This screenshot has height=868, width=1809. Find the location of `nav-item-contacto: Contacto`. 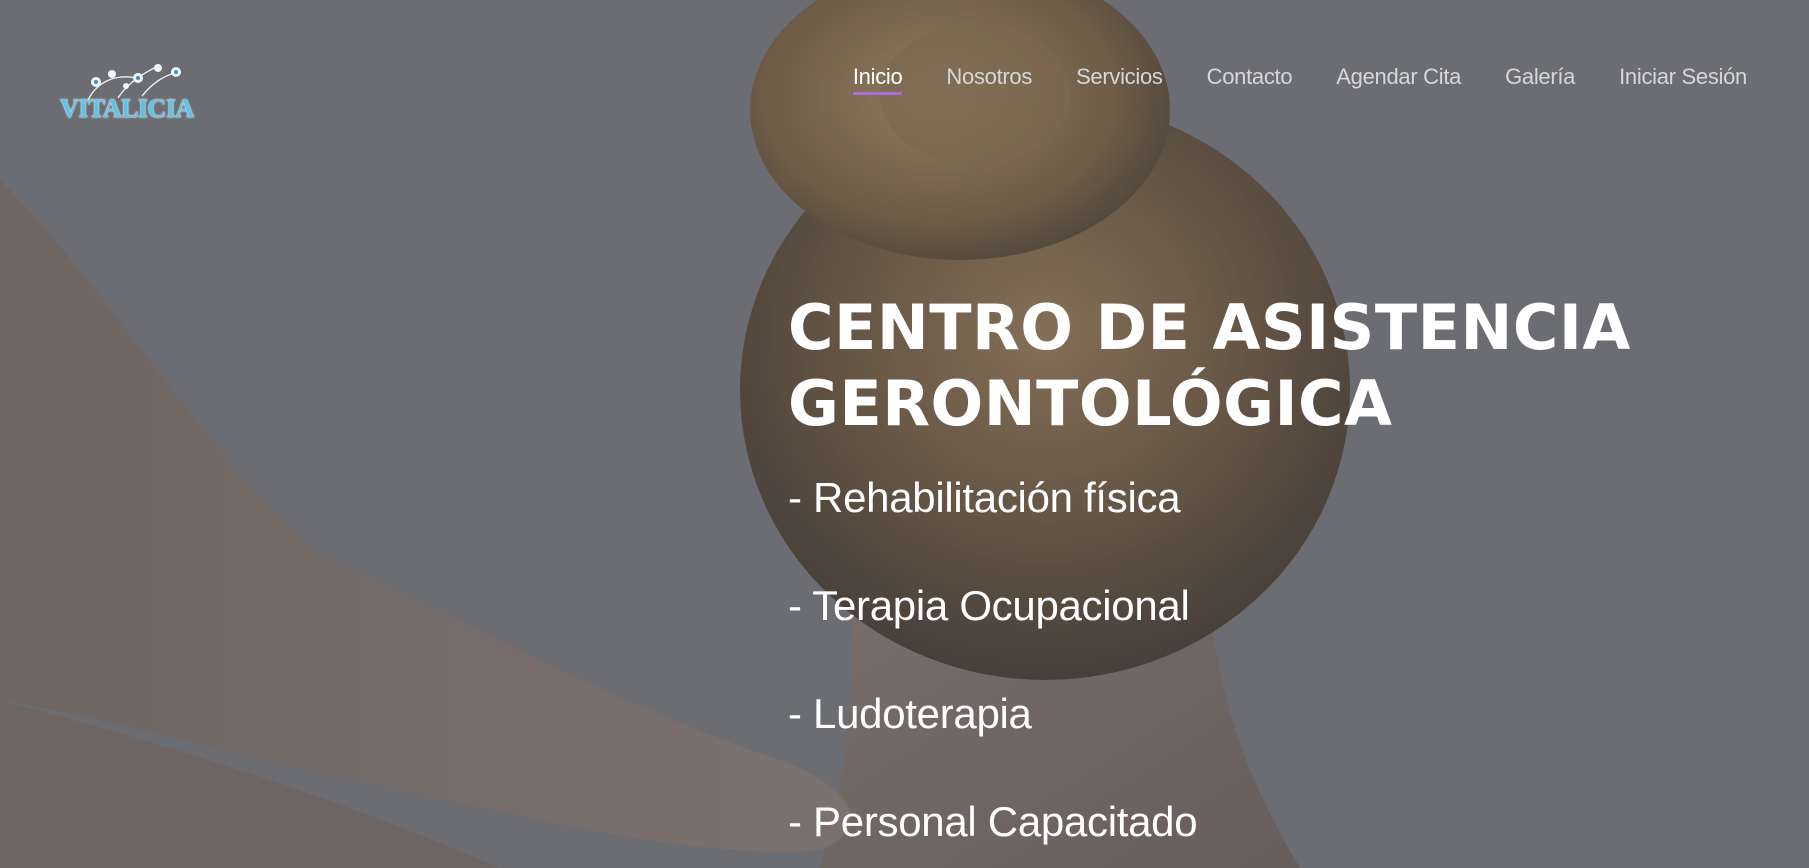

nav-item-contacto: Contacto is located at coordinates (1250, 77).